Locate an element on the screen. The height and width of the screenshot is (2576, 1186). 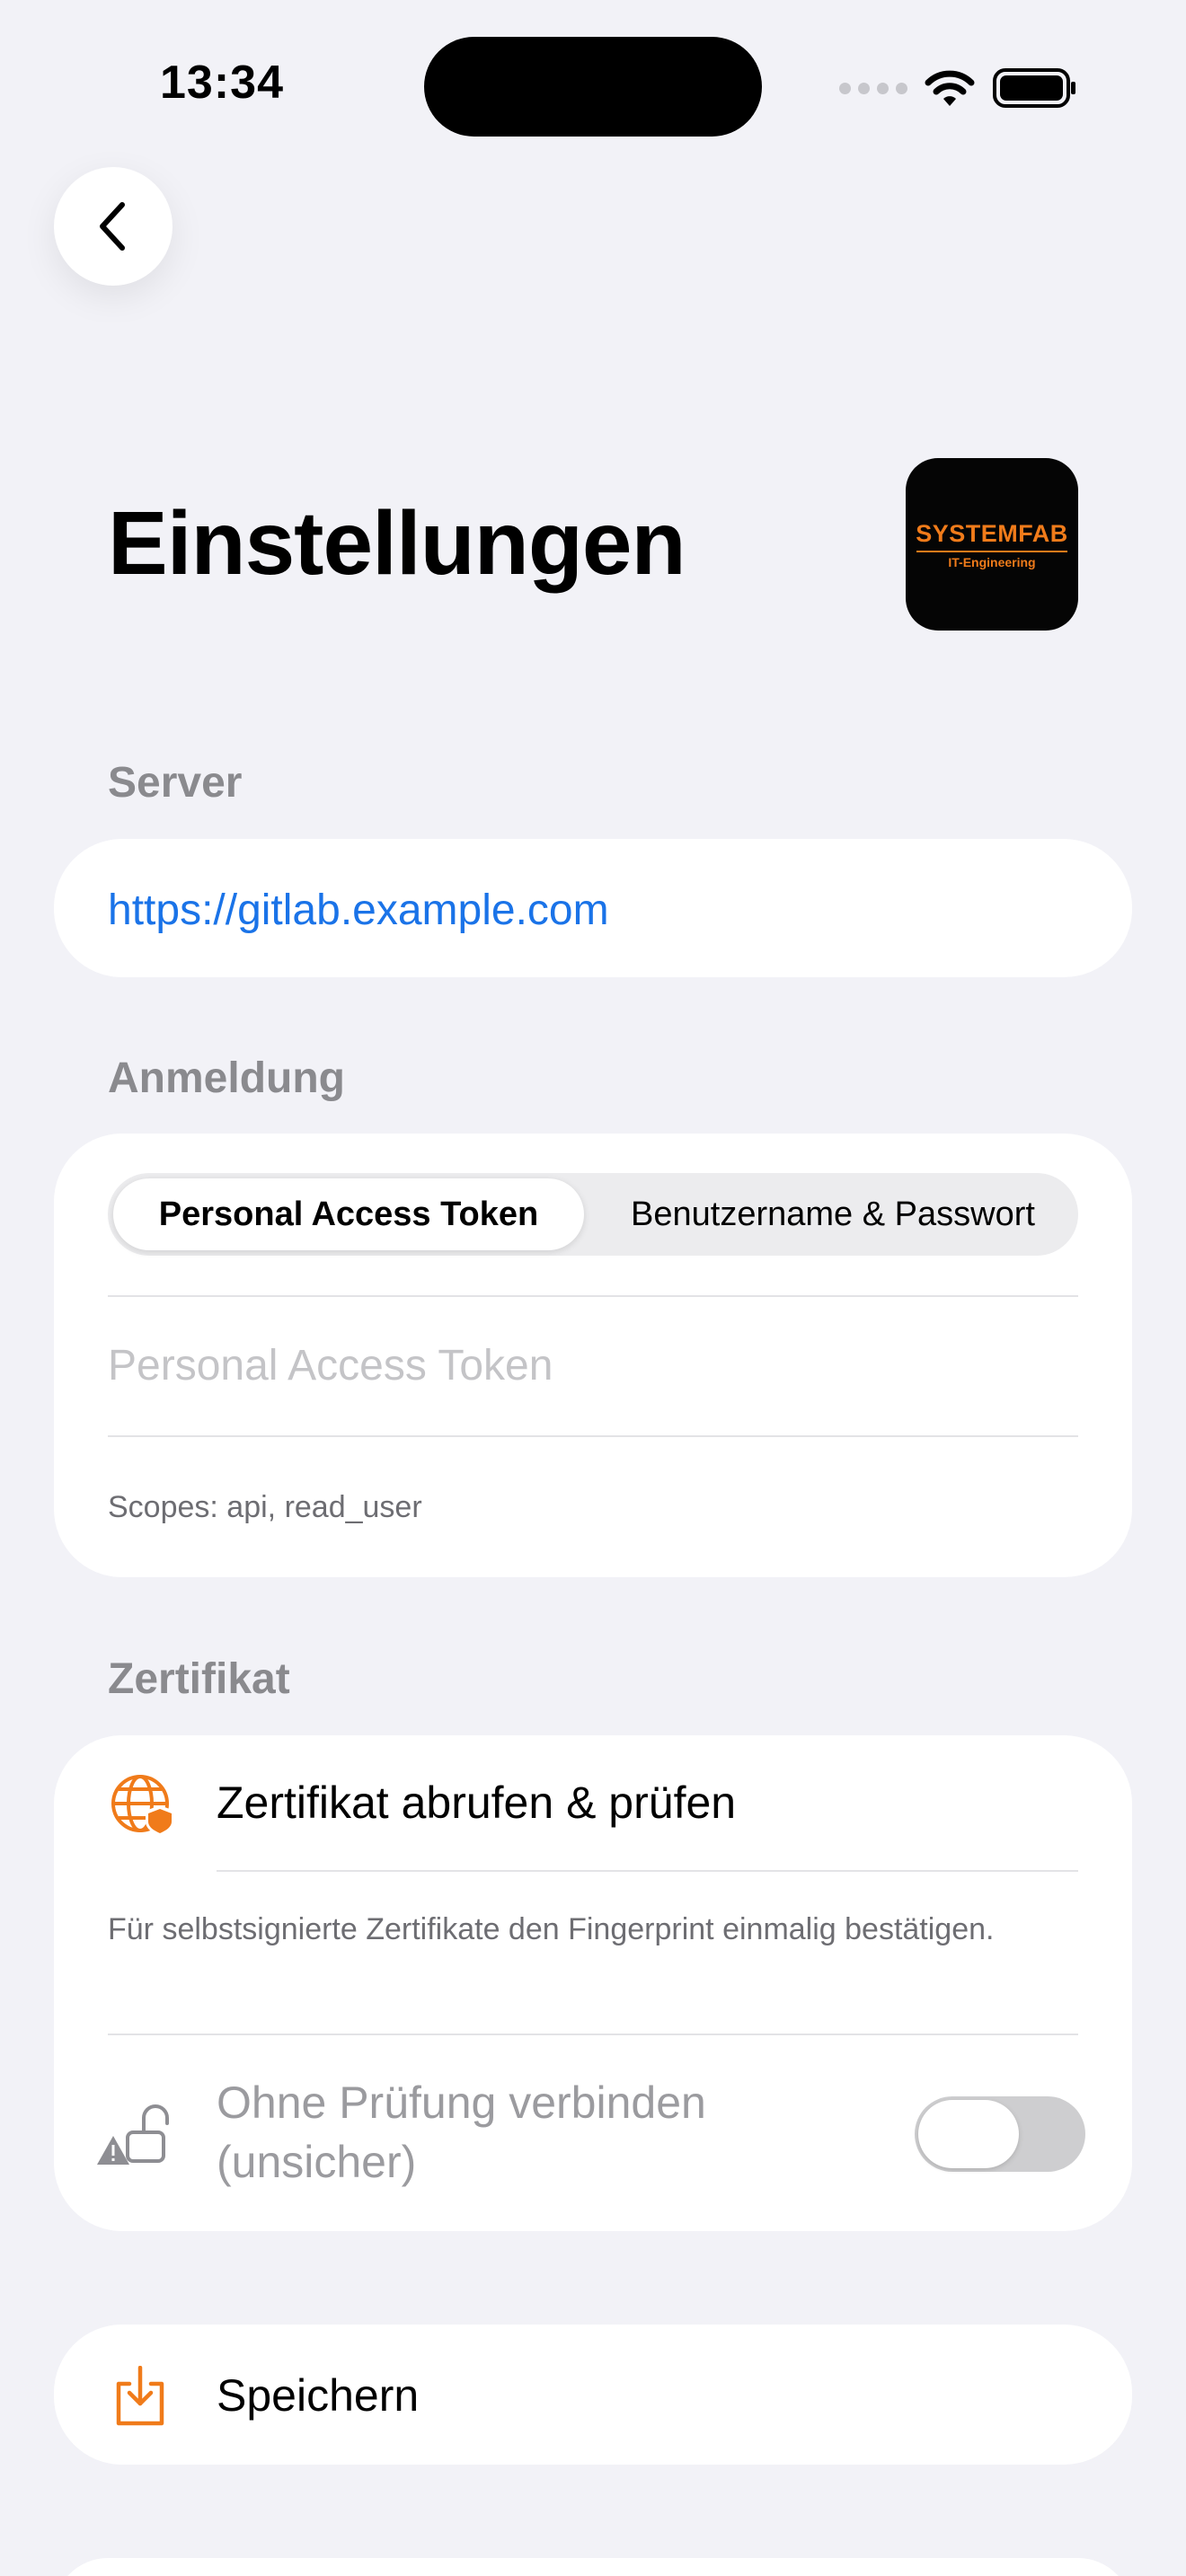
dynamic-island is located at coordinates (593, 87).